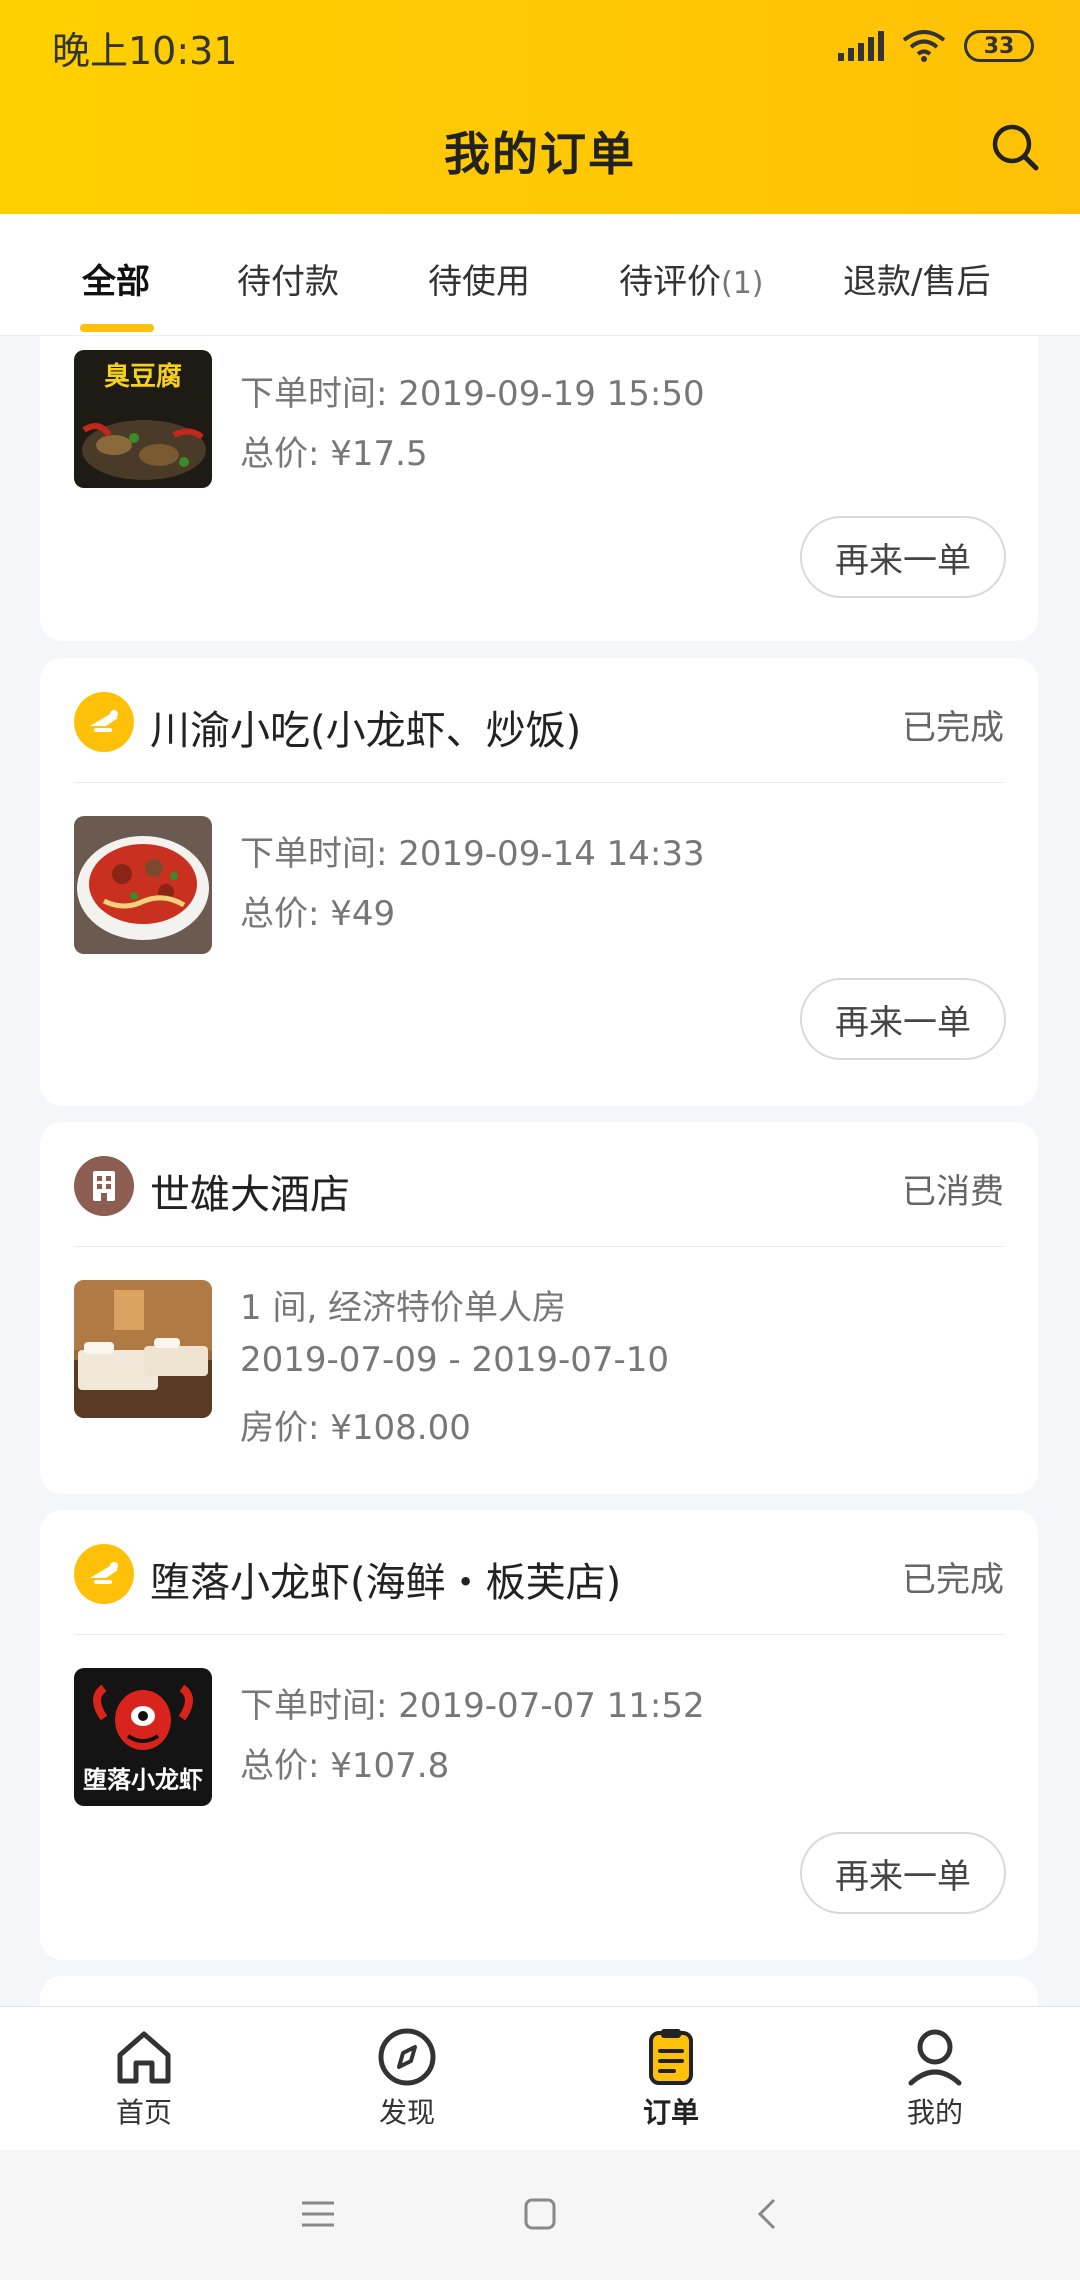  Describe the element at coordinates (117, 328) in the screenshot. I see `active-tab-indicator` at that location.